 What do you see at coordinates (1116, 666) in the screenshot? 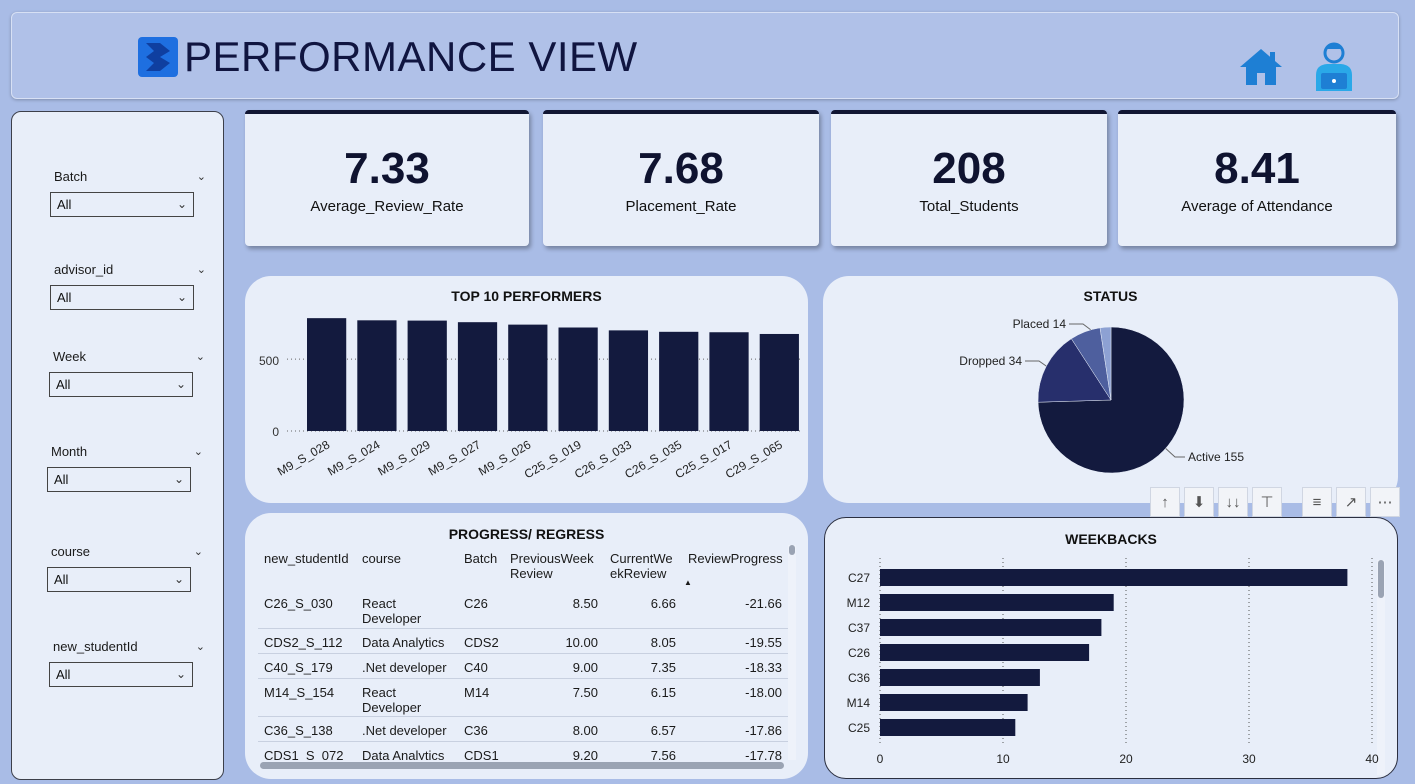
I see `weekbacks-chart: 0 10 20 30 40 C27 M12 C37 C26 C36 M14 C25` at bounding box center [1116, 666].